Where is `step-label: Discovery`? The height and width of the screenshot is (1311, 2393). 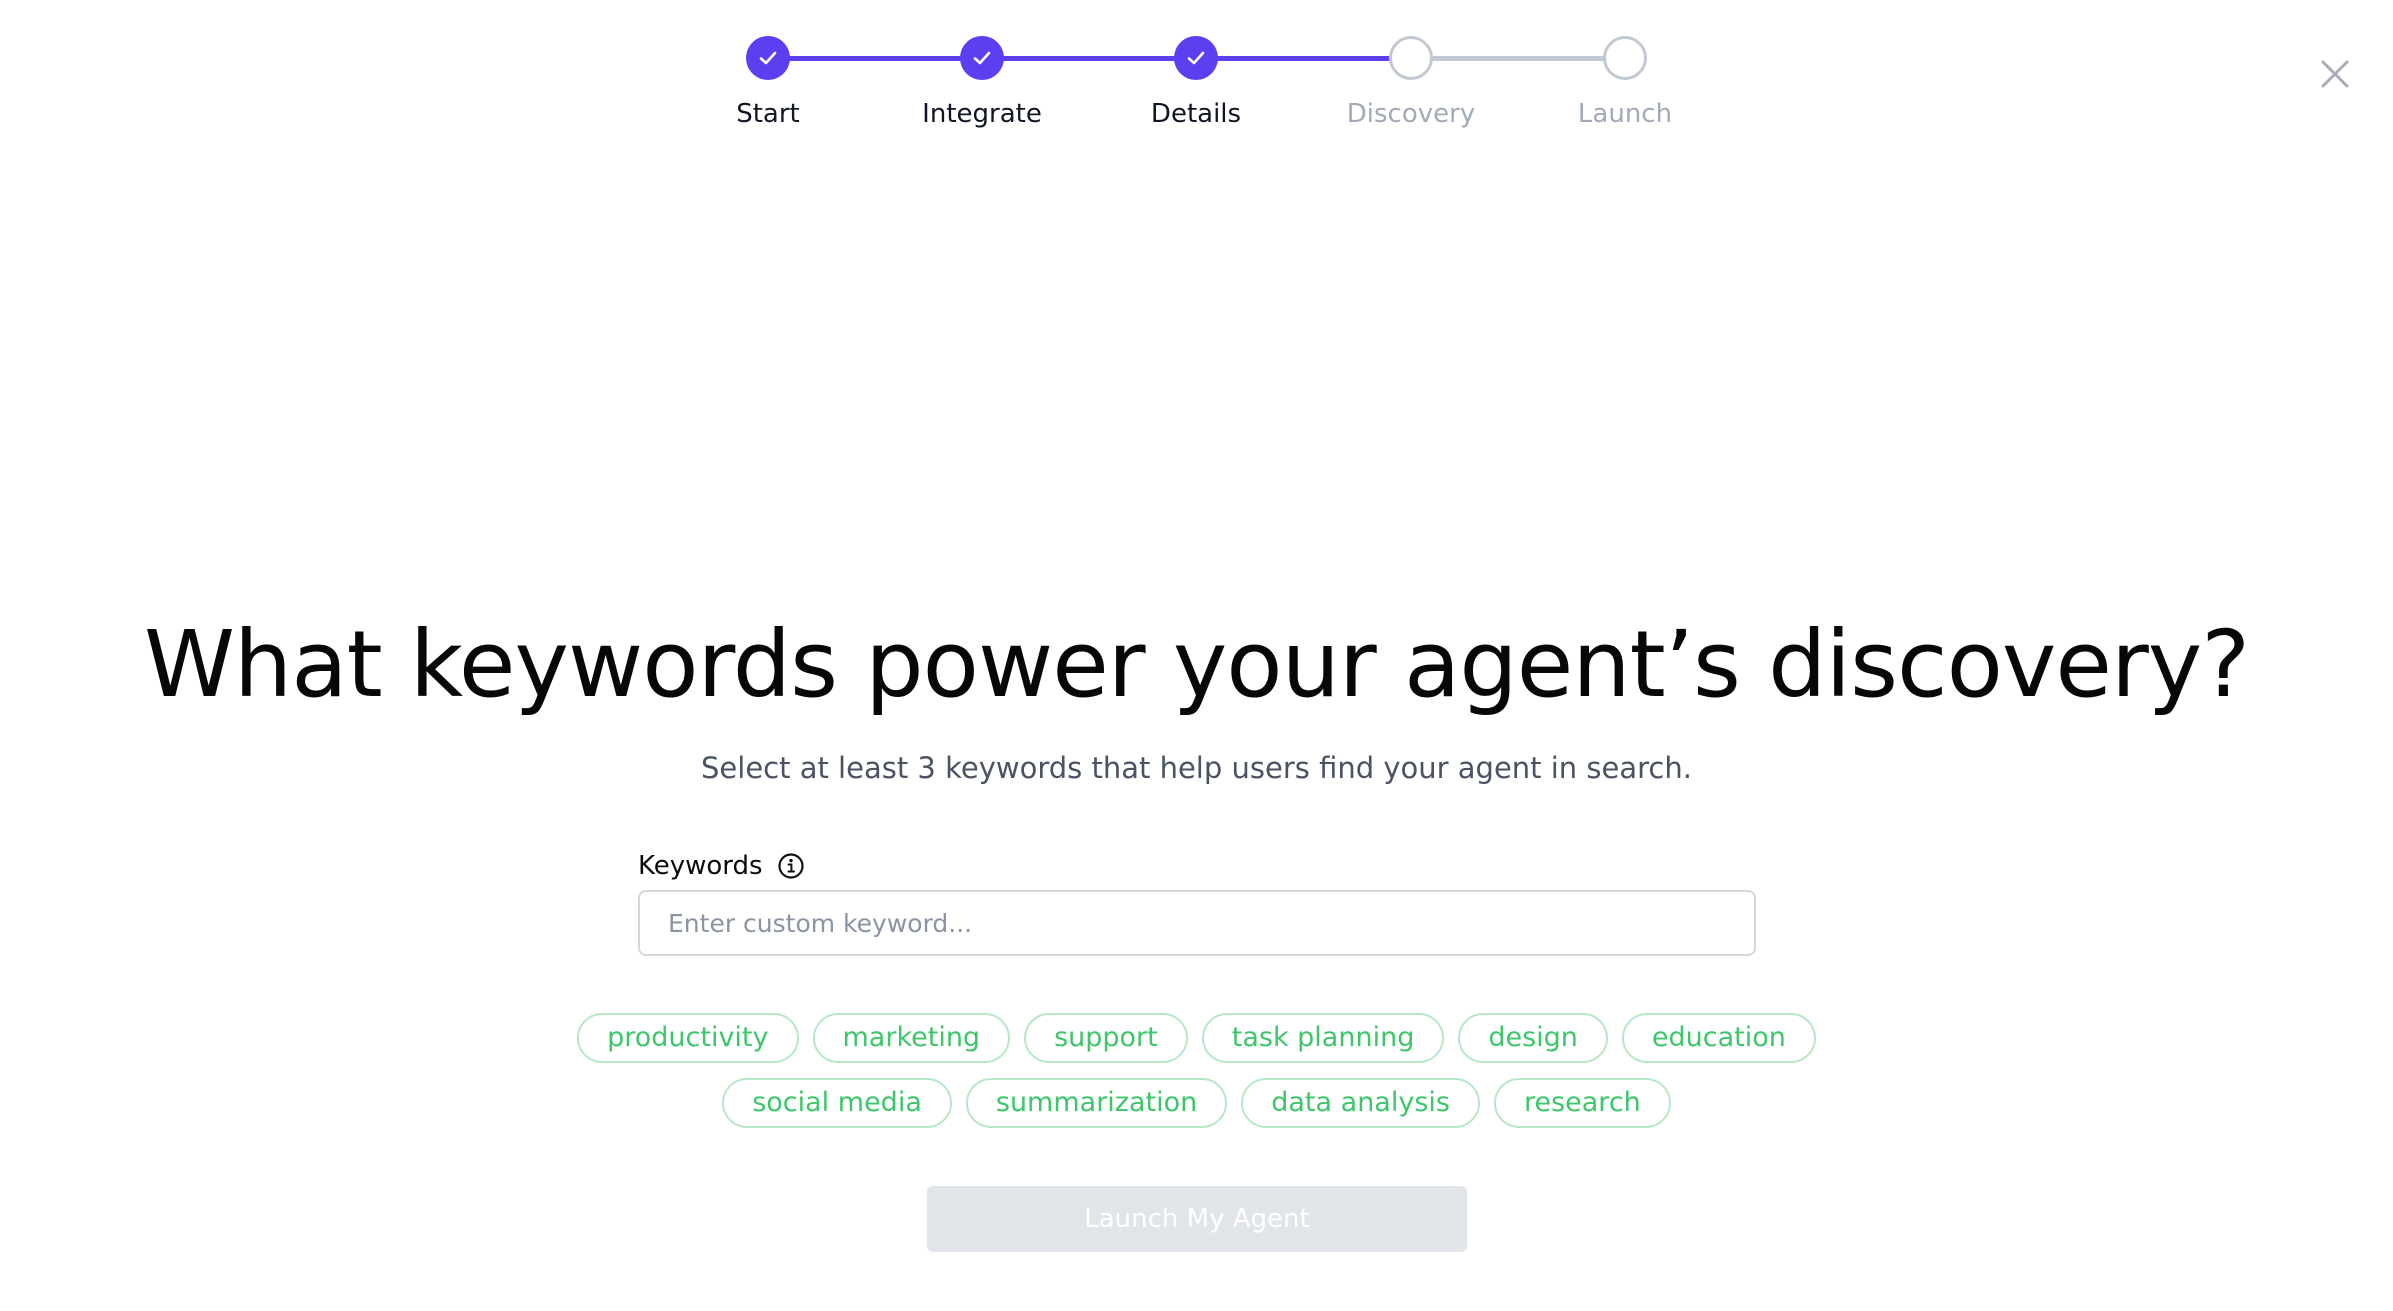
step-label: Discovery is located at coordinates (1411, 114).